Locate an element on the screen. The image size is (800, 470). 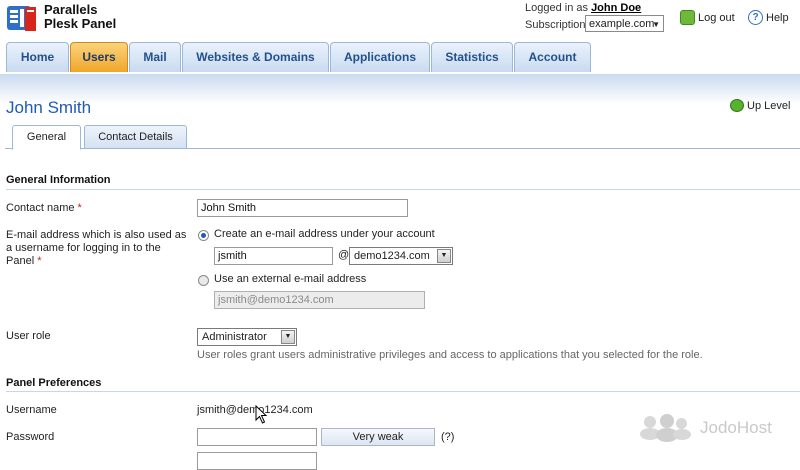
help-link: ? Help is located at coordinates (768, 17).